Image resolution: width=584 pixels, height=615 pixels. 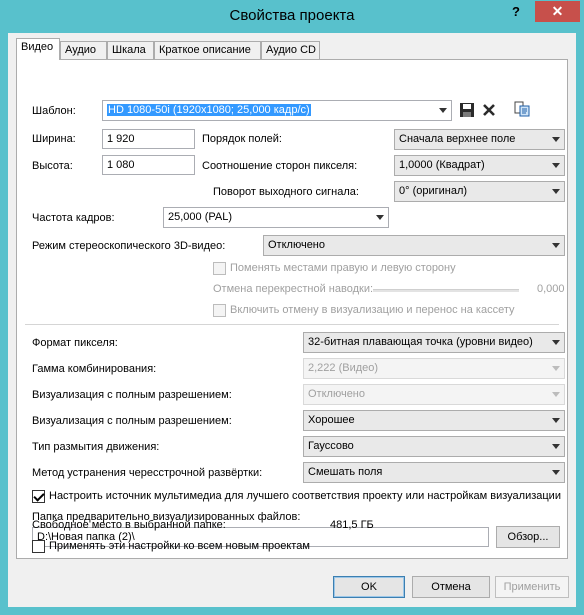 What do you see at coordinates (286, 192) in the screenshot?
I see `output-rotation-label: Поворот выходного сигнала:` at bounding box center [286, 192].